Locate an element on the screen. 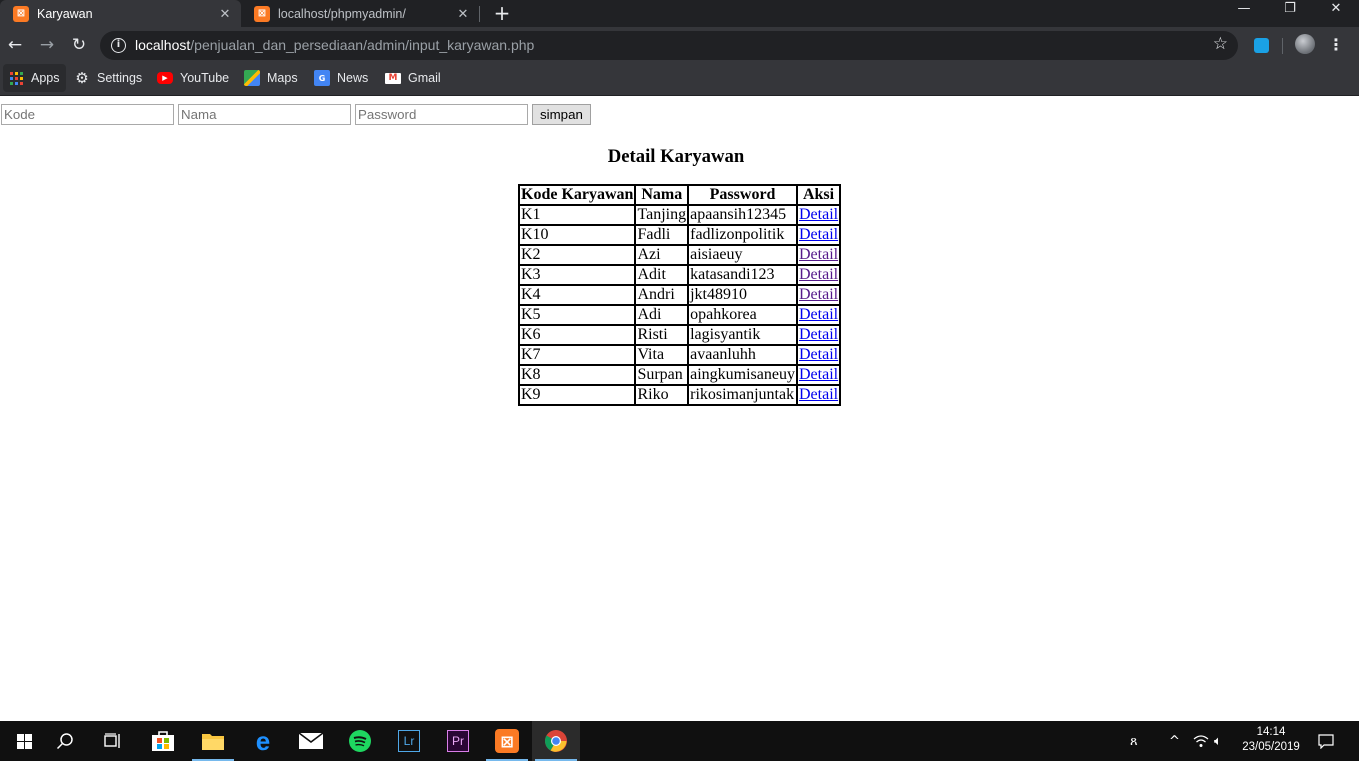 The image size is (1359, 761). volume-icon: 🔈︎ is located at coordinates (1218, 741).